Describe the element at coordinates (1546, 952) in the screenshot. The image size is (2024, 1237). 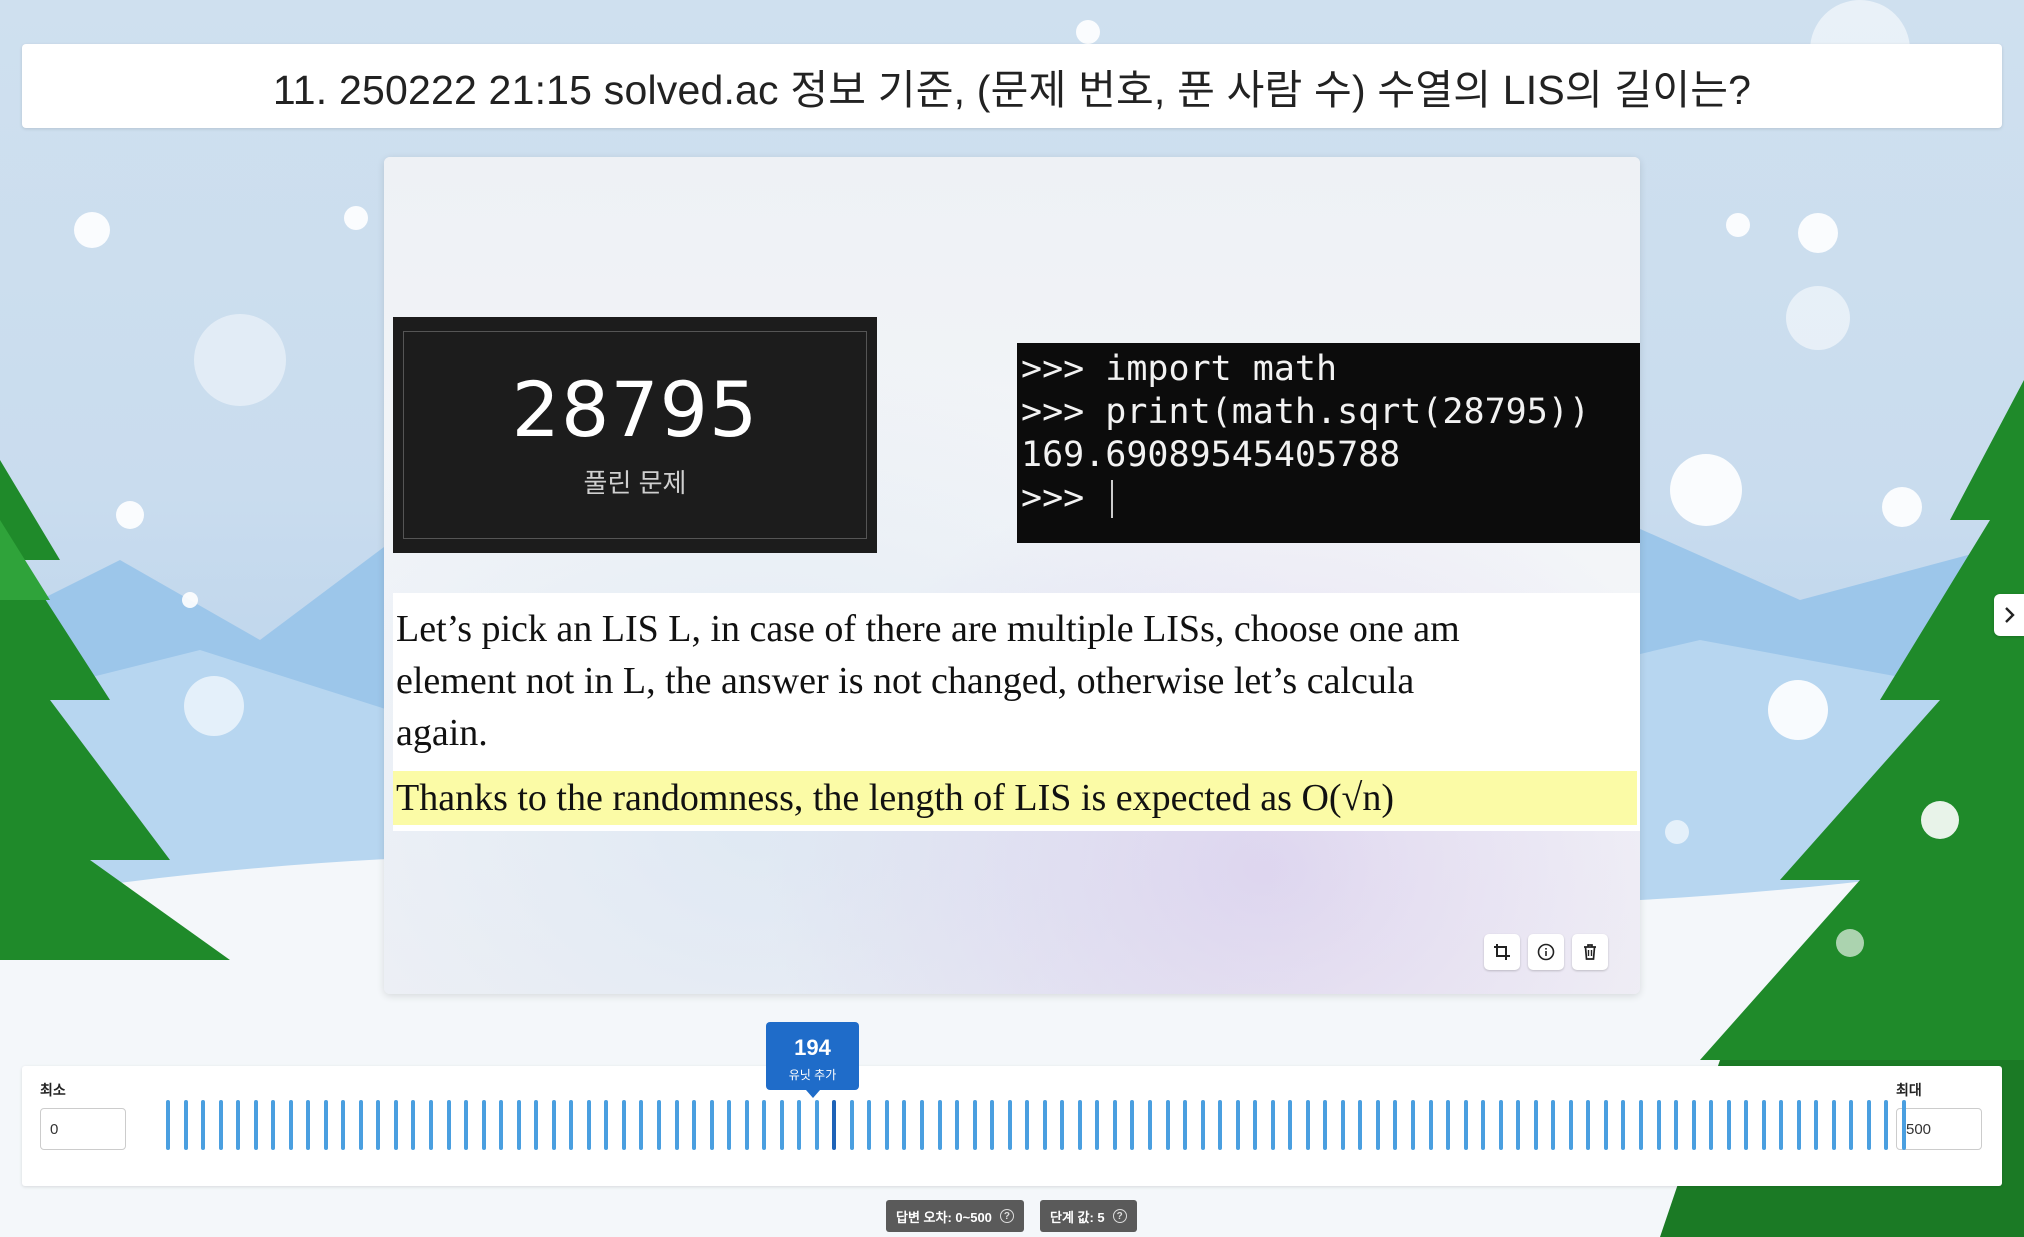
I see `info-button` at that location.